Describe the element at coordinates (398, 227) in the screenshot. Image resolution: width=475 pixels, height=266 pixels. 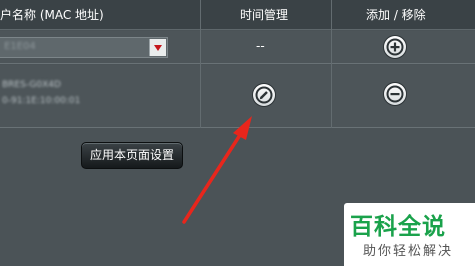
I see `watermark-title: 百科全说` at that location.